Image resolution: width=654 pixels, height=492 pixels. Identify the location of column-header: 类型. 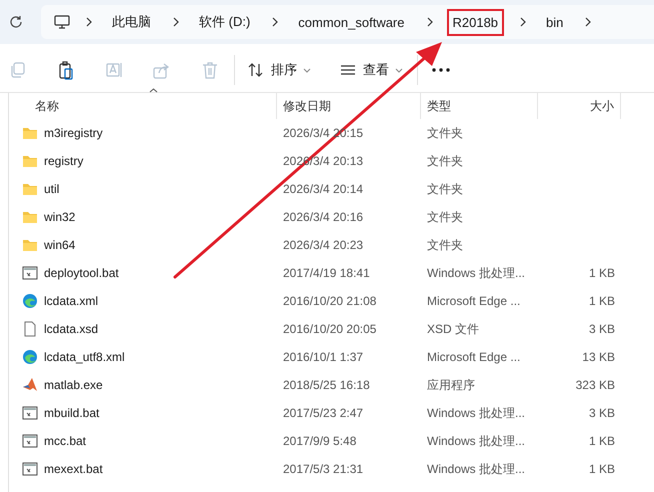
(479, 106).